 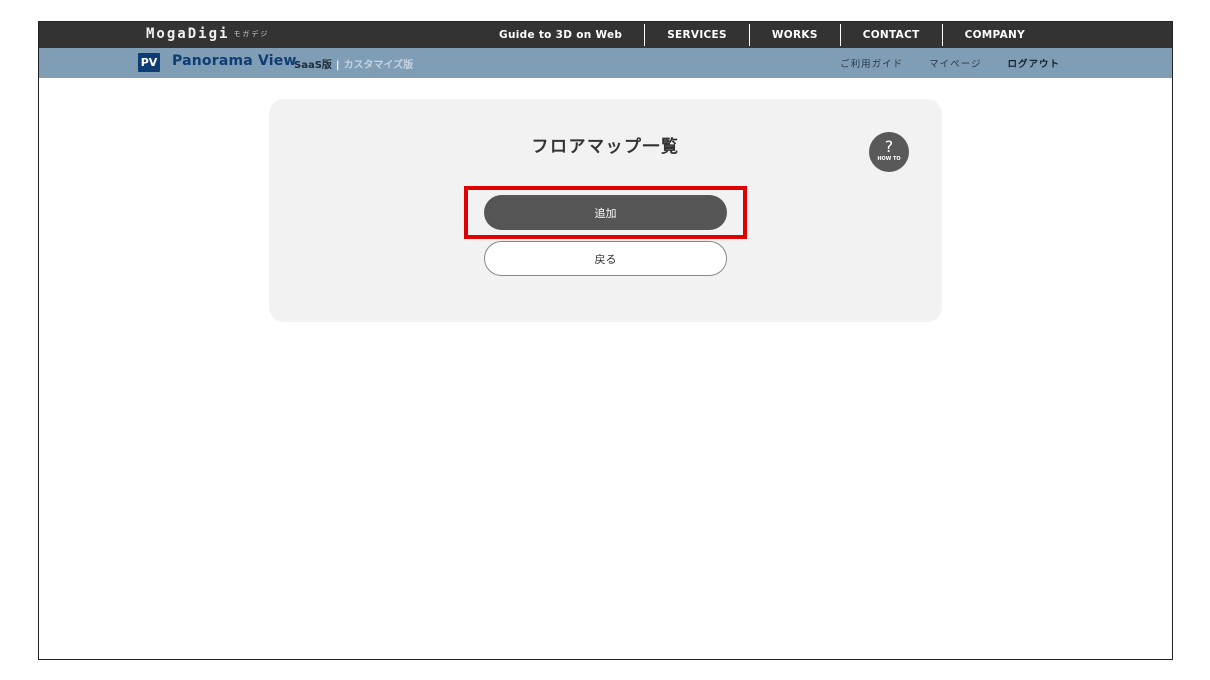 What do you see at coordinates (251, 34) in the screenshot?
I see `brand-kana: モガデジ` at bounding box center [251, 34].